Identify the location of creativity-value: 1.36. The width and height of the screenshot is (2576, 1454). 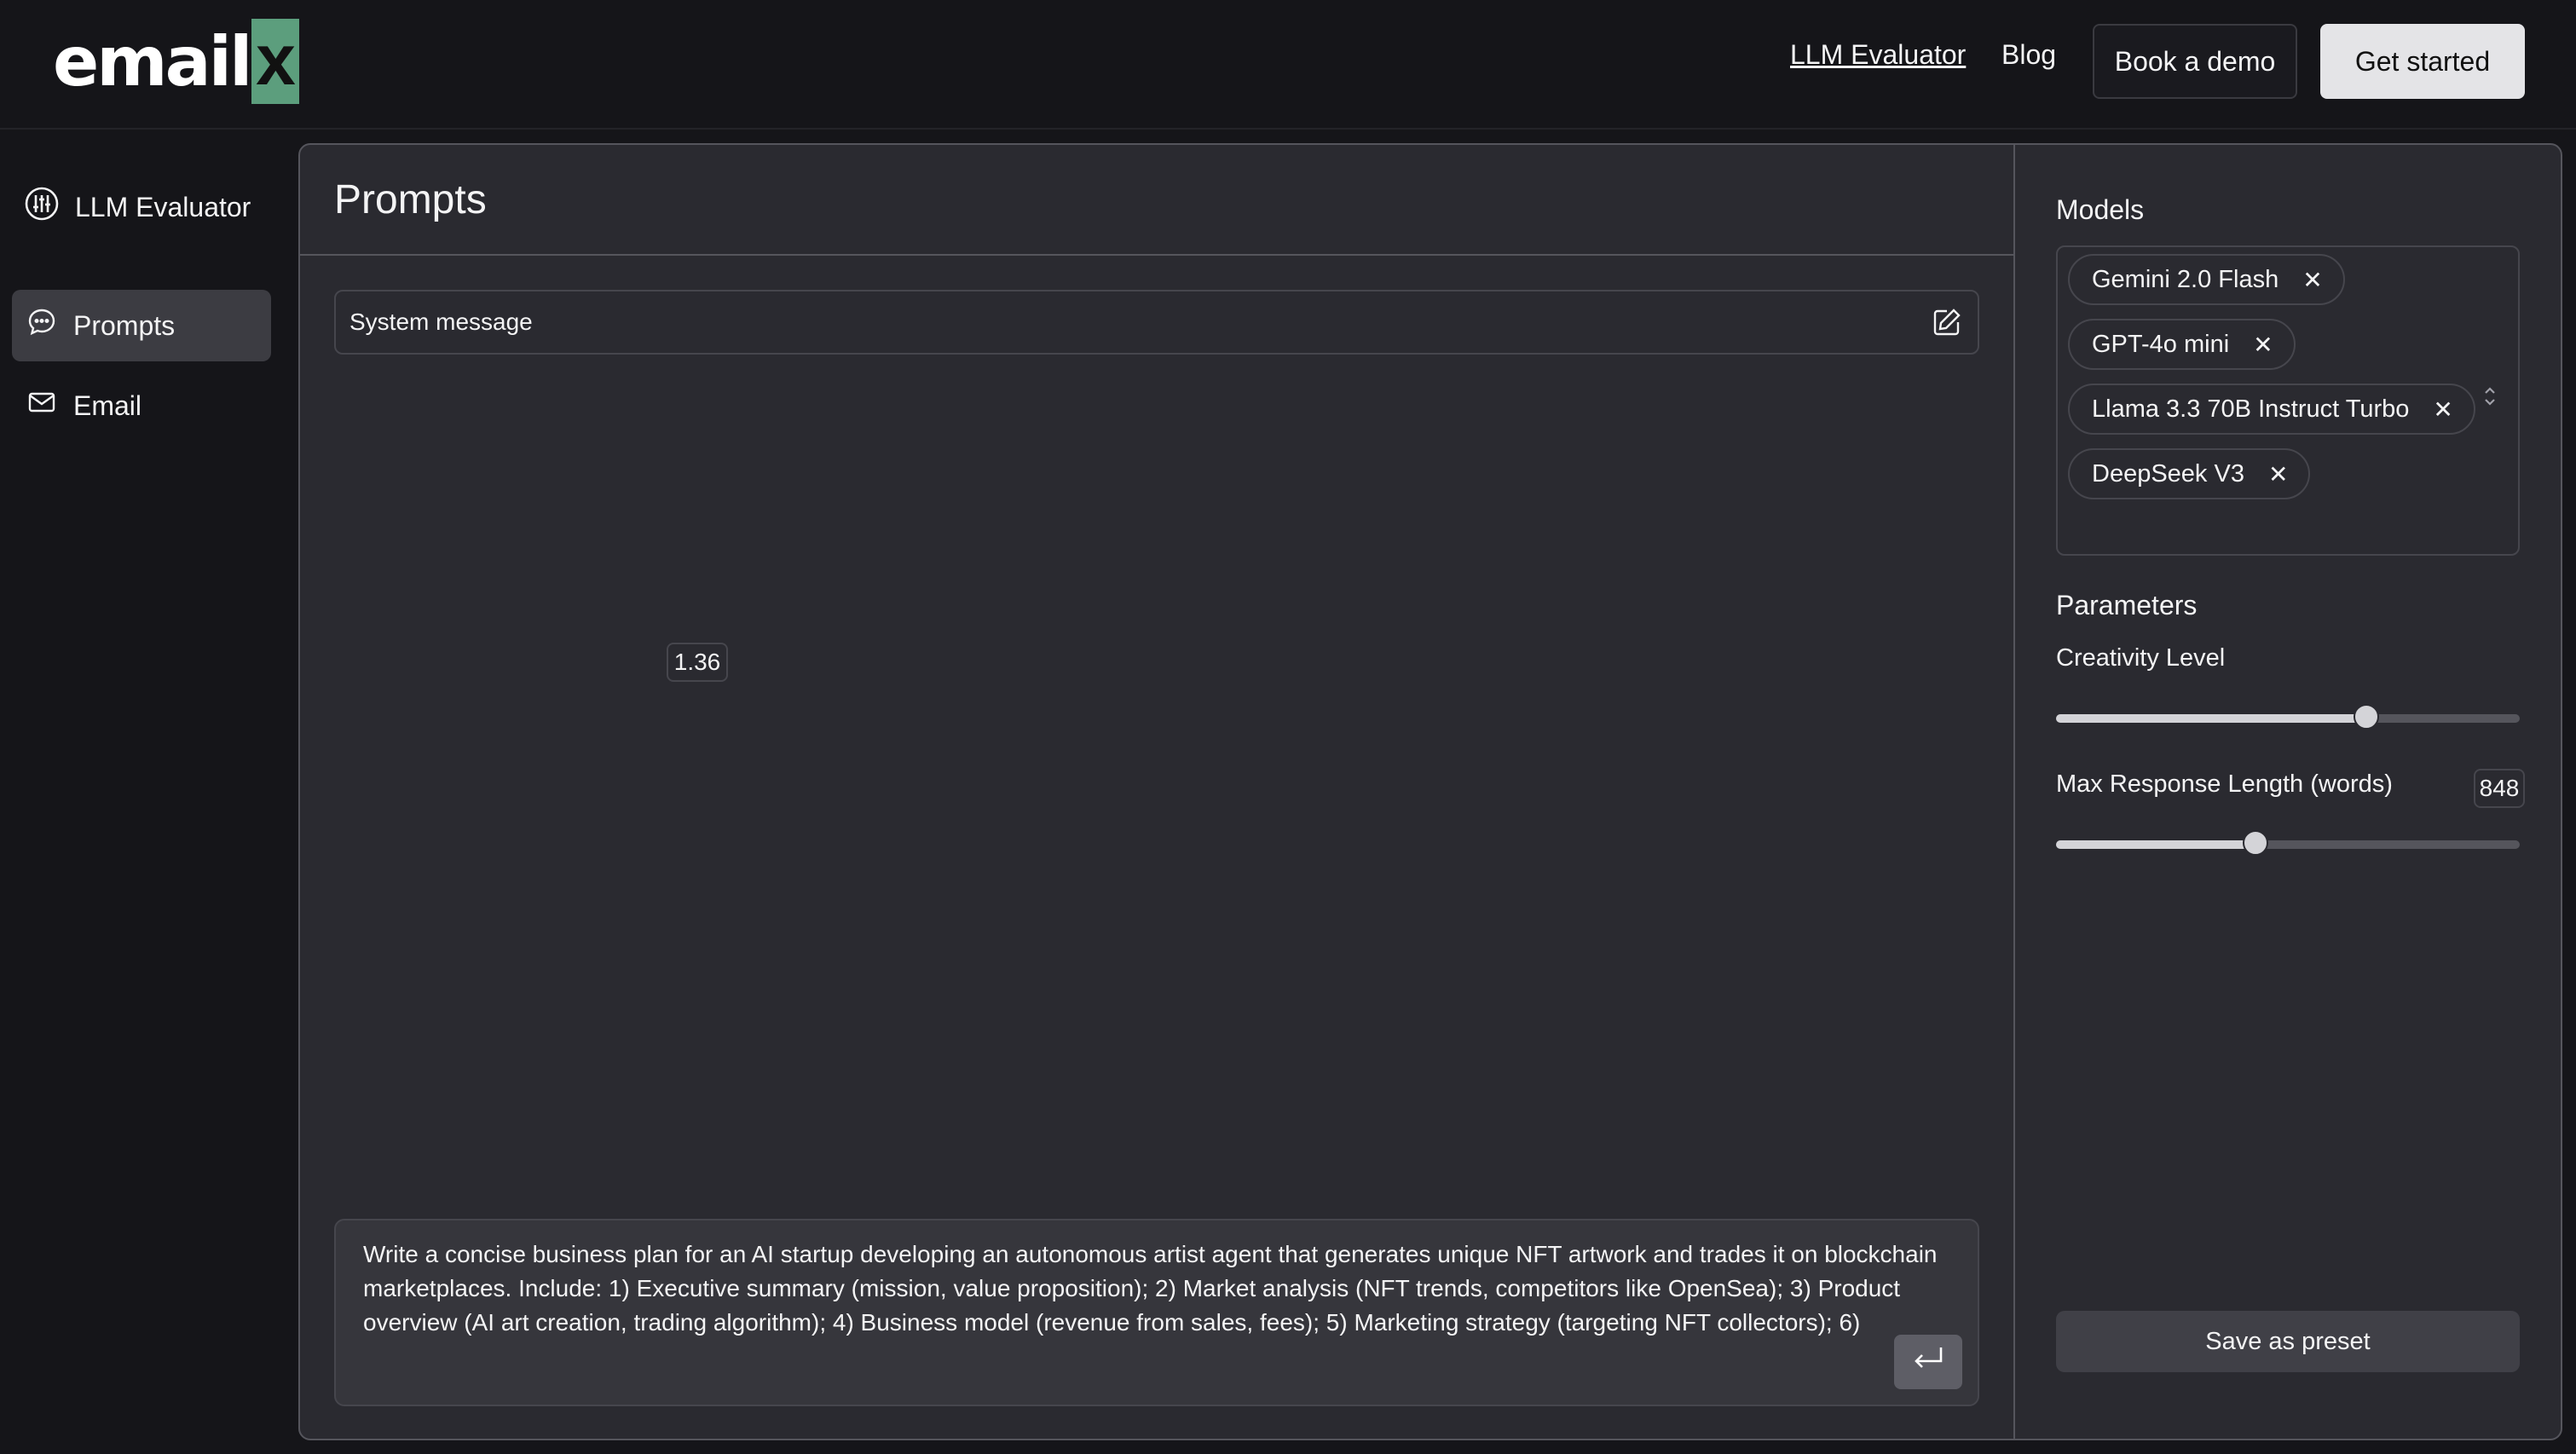
(697, 662).